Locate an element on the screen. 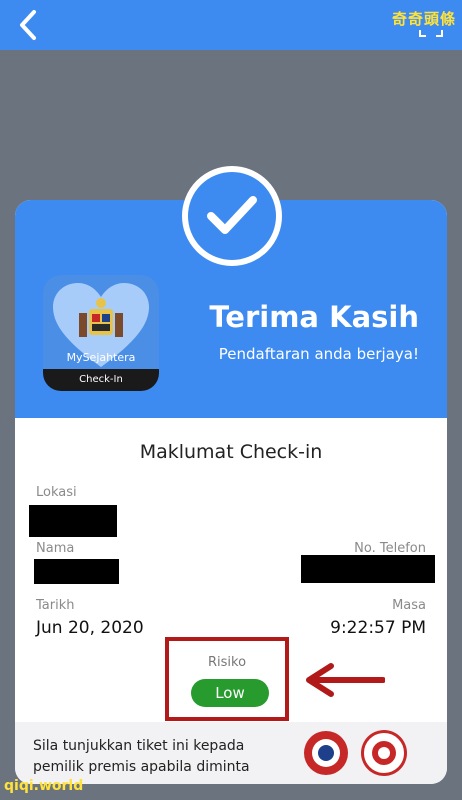  back-button is located at coordinates (29, 25).